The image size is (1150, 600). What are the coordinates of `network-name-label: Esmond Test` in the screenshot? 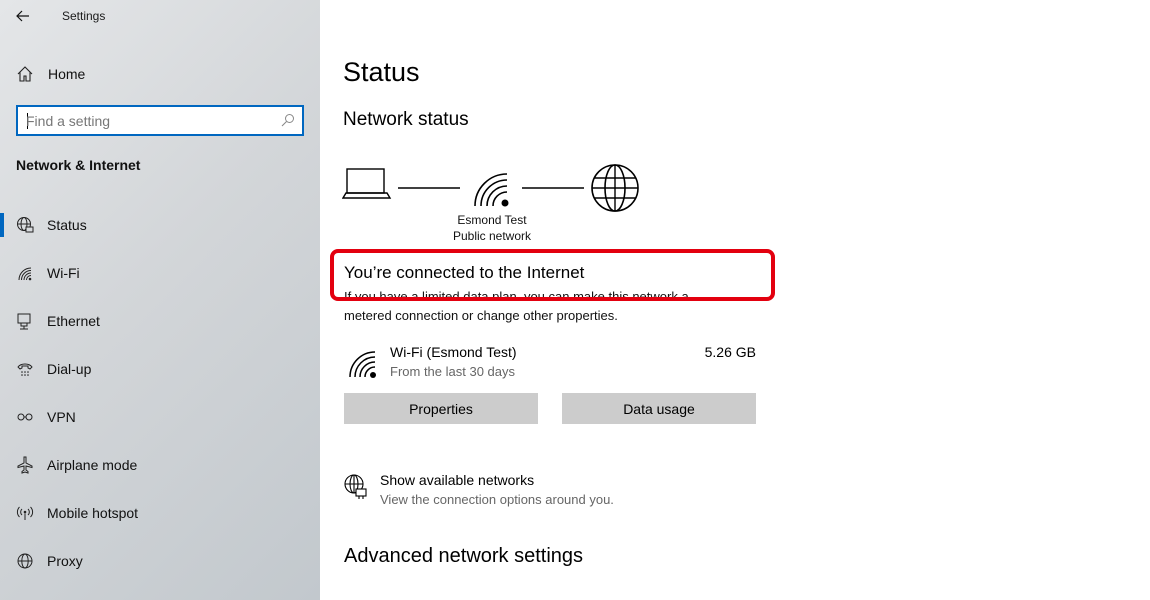 It's located at (492, 220).